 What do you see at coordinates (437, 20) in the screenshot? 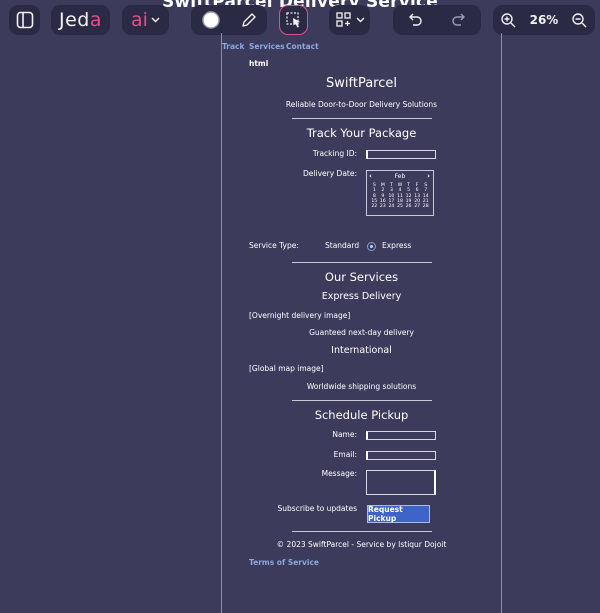
I see `history-group` at bounding box center [437, 20].